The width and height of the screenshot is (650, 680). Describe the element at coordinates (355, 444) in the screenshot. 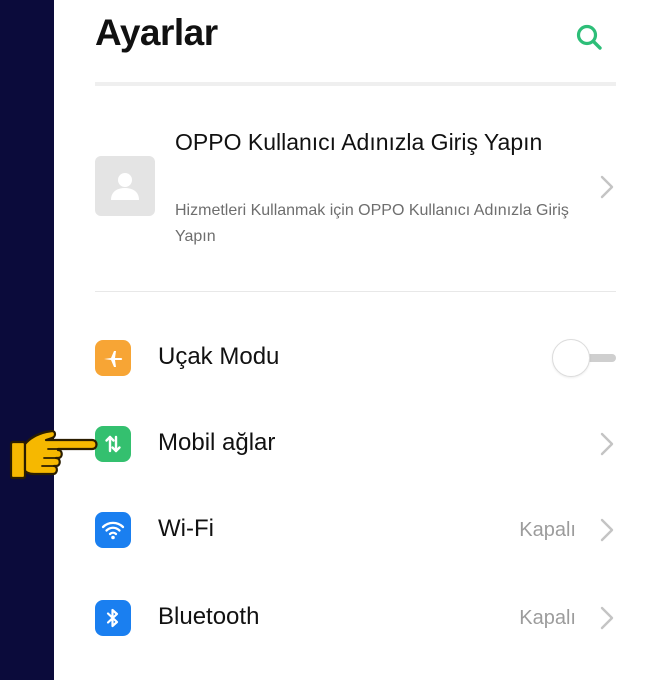

I see `settings-item-mobile-networks: Mobil ağlar` at that location.